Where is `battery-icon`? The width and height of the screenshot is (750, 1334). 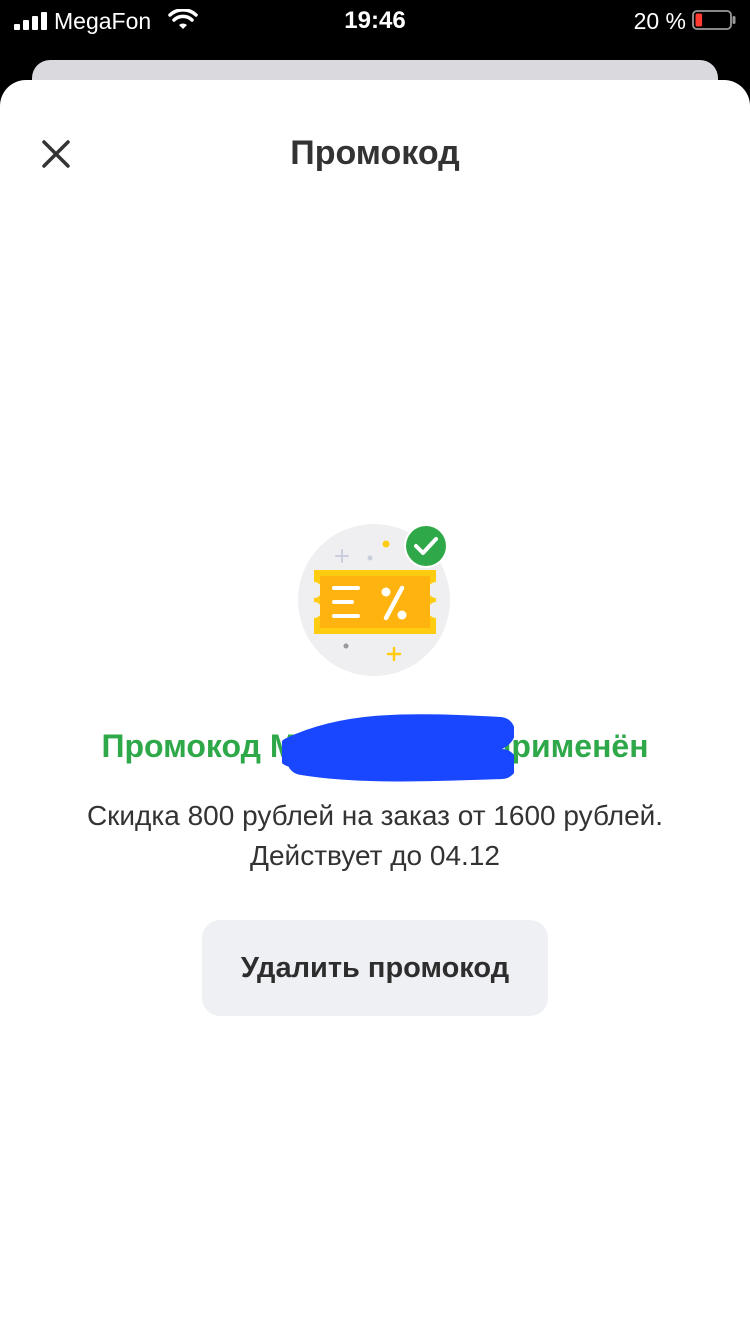
battery-icon is located at coordinates (714, 20).